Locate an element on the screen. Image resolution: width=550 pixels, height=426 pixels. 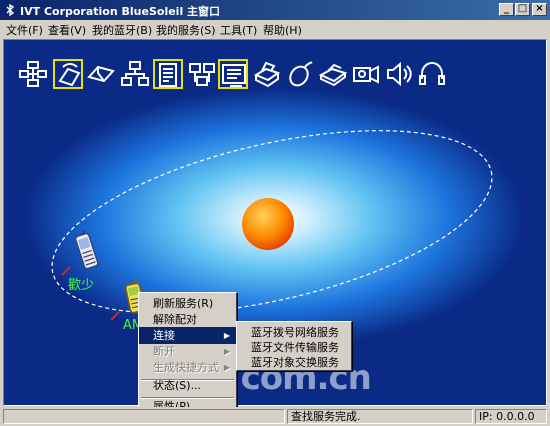
menu-bar: 文件(F) 查看(V) 我的蓝牙(B) 我的服务(S) 工具(T) 帮助(H) is located at coordinates (275, 29).